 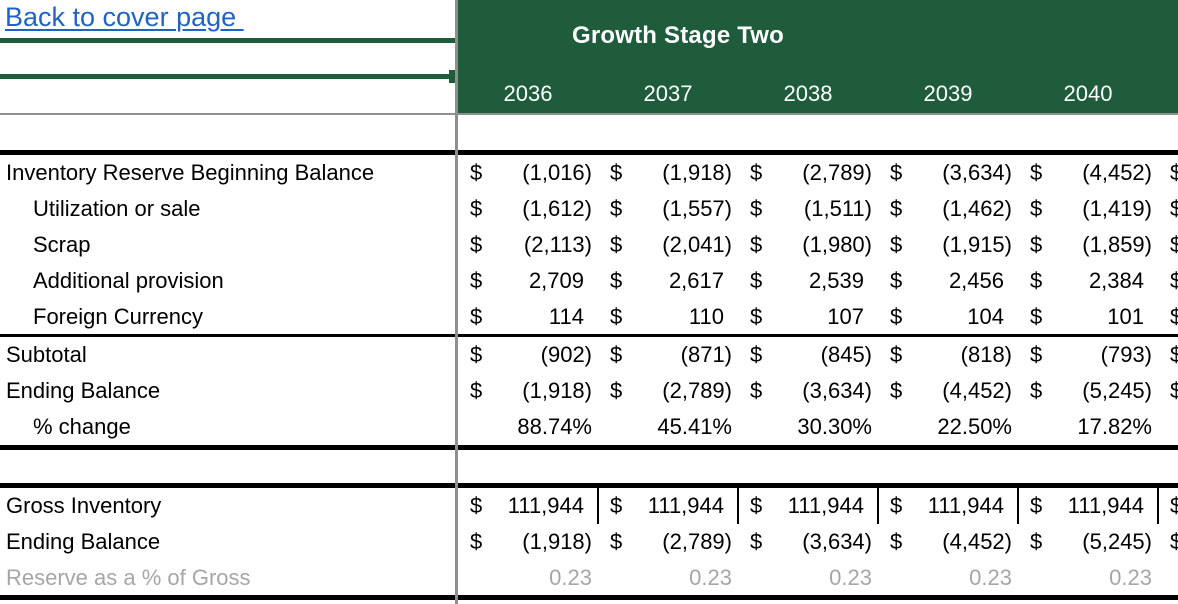 What do you see at coordinates (124, 17) in the screenshot?
I see `back-to-cover-link: Back to cover page` at bounding box center [124, 17].